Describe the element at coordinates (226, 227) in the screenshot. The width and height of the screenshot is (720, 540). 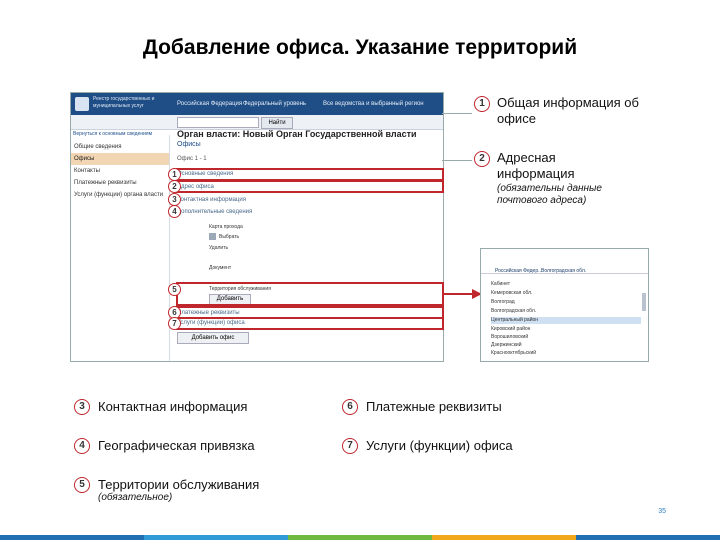
I see `coords-label: Карта прохода` at that location.